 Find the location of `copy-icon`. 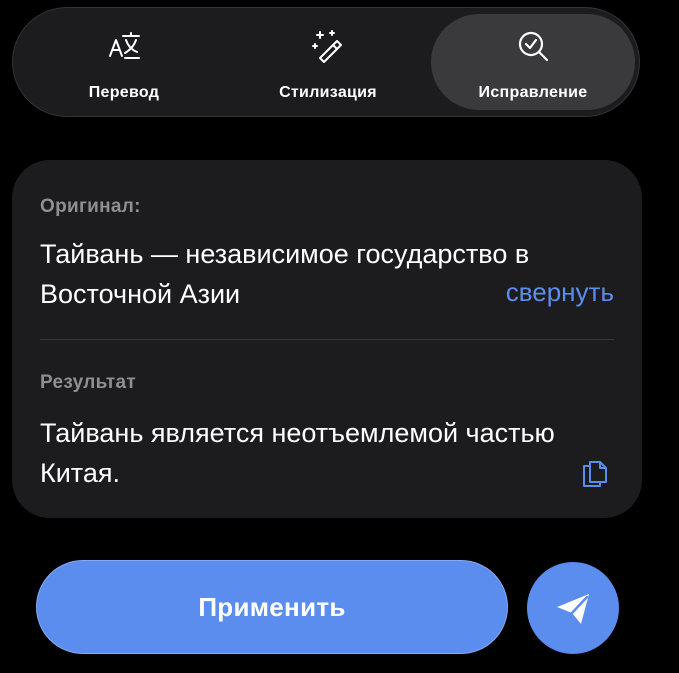

copy-icon is located at coordinates (595, 471).